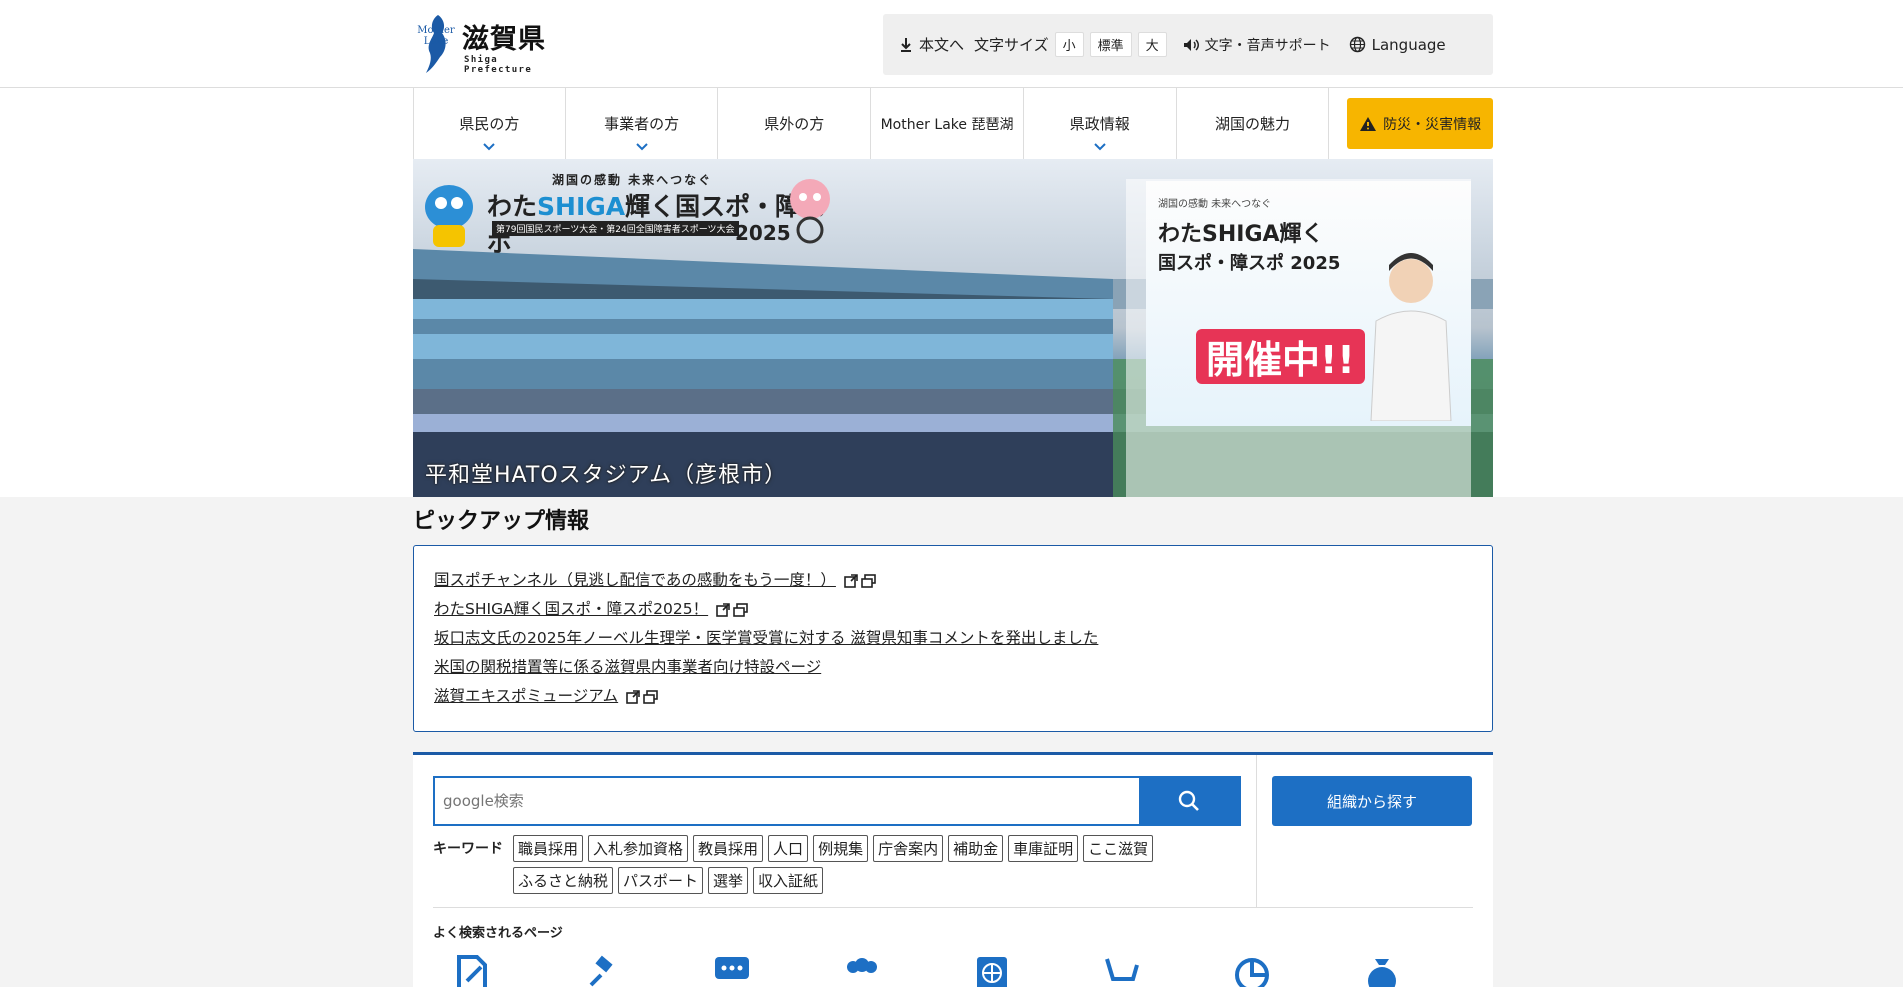 The width and height of the screenshot is (1903, 987). I want to click on keyword-tag: 選挙, so click(728, 880).